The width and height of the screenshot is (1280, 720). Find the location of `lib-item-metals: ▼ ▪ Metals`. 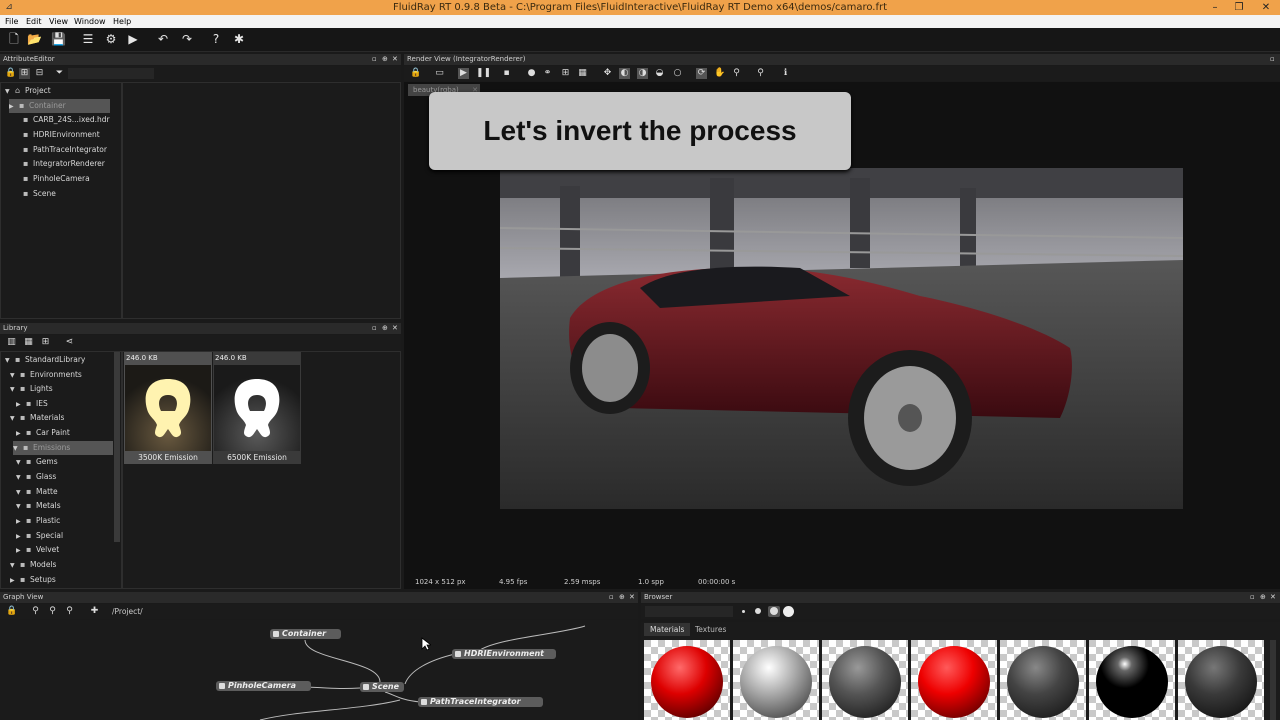

lib-item-metals: ▼ ▪ Metals is located at coordinates (38, 506).